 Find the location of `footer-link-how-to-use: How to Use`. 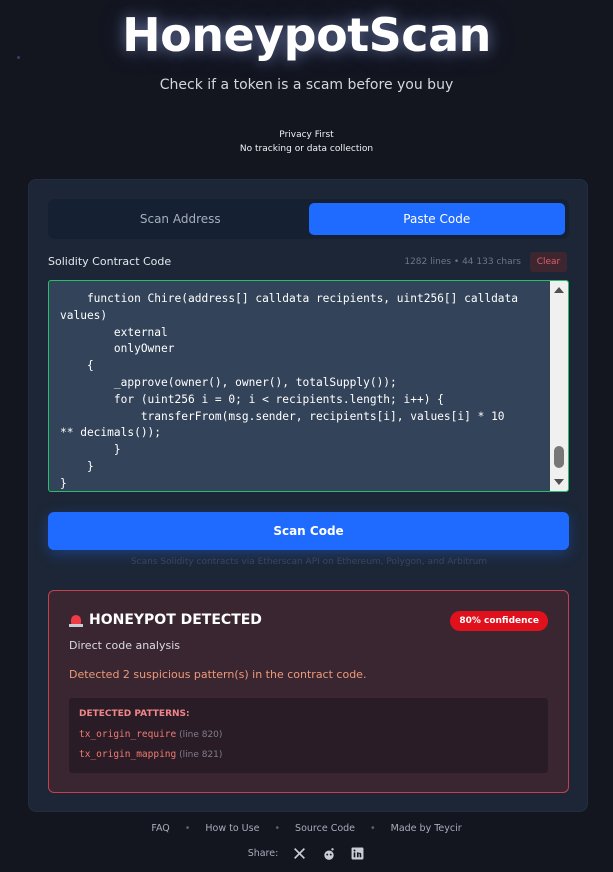

footer-link-how-to-use: How to Use is located at coordinates (232, 828).